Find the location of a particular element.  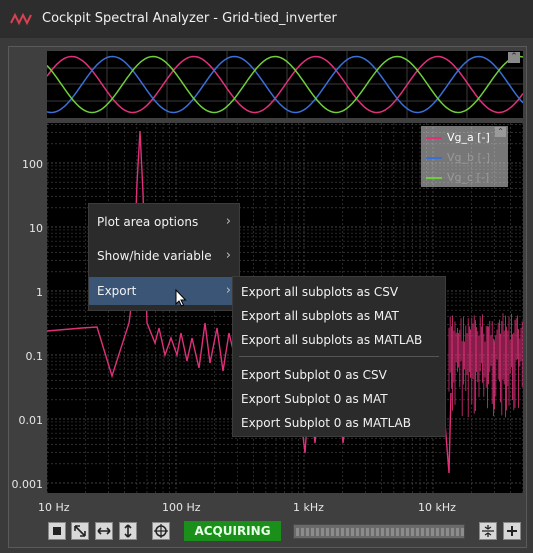

menu-separator is located at coordinates (339, 356).